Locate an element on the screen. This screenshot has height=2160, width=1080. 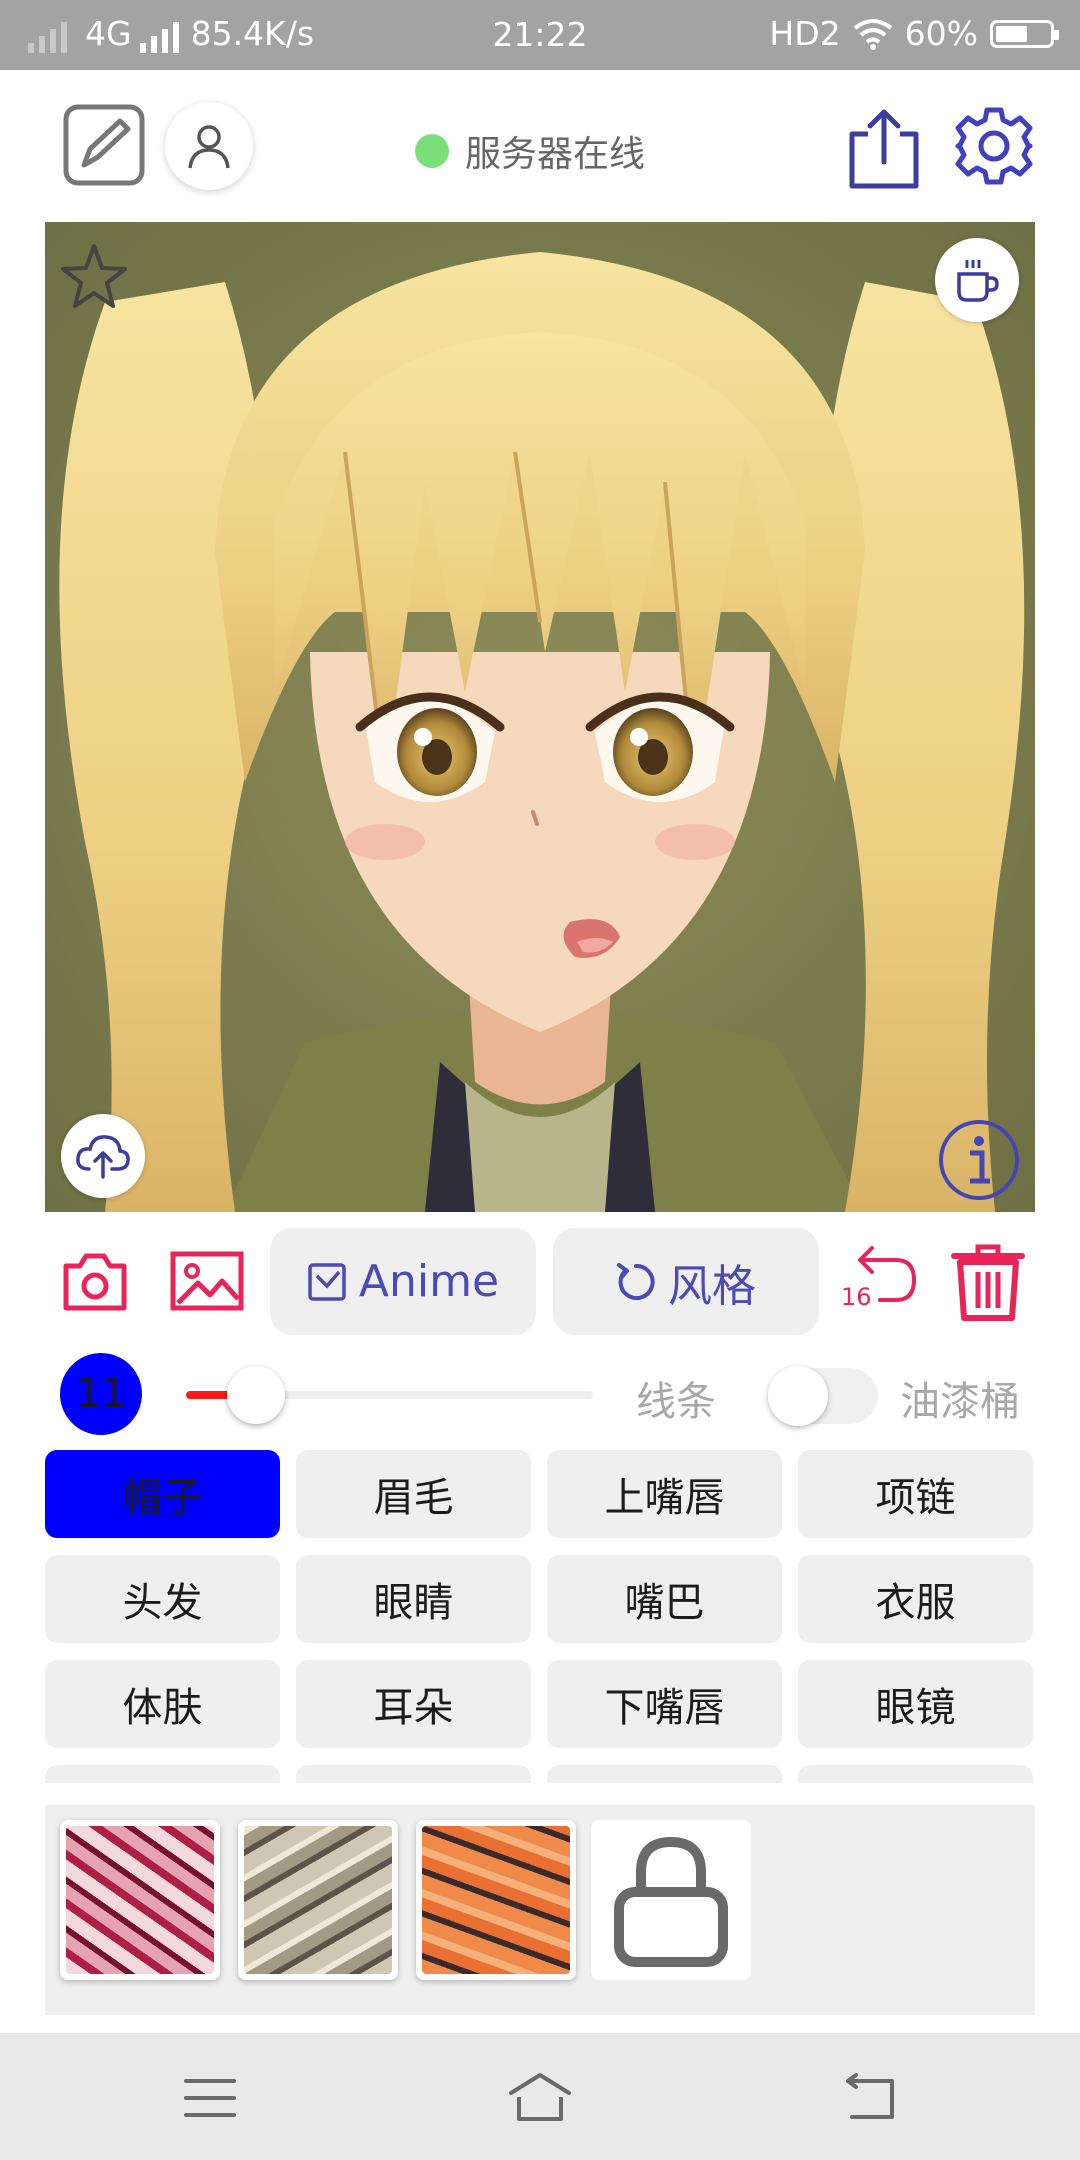
part-hat: 帽子 is located at coordinates (162, 1494).